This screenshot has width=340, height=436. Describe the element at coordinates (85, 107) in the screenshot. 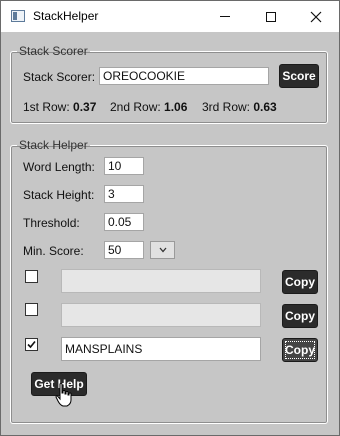

I see `row1-value: 0.37` at that location.